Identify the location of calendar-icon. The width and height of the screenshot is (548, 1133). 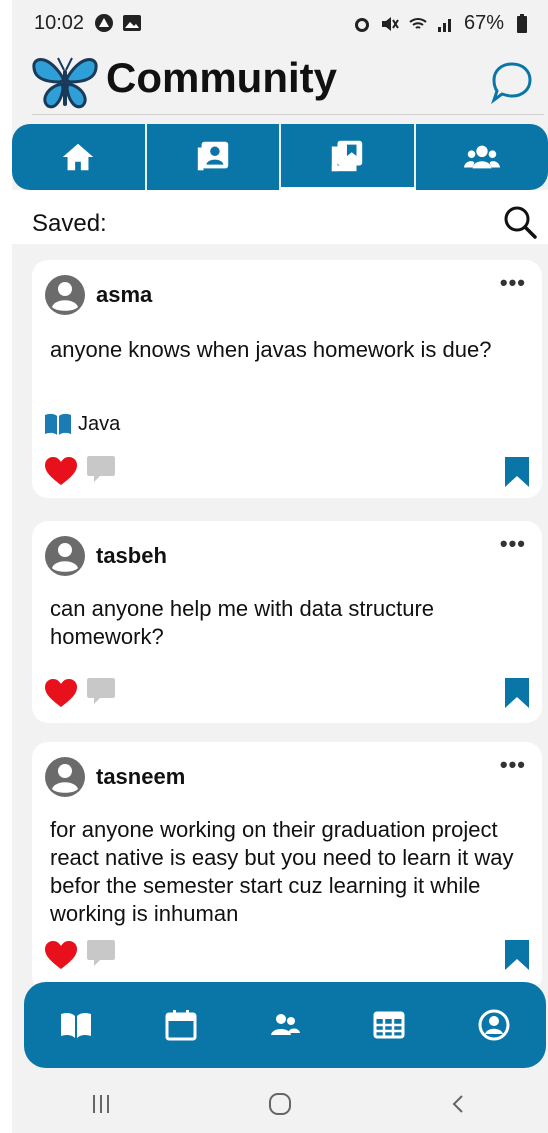
(181, 1025).